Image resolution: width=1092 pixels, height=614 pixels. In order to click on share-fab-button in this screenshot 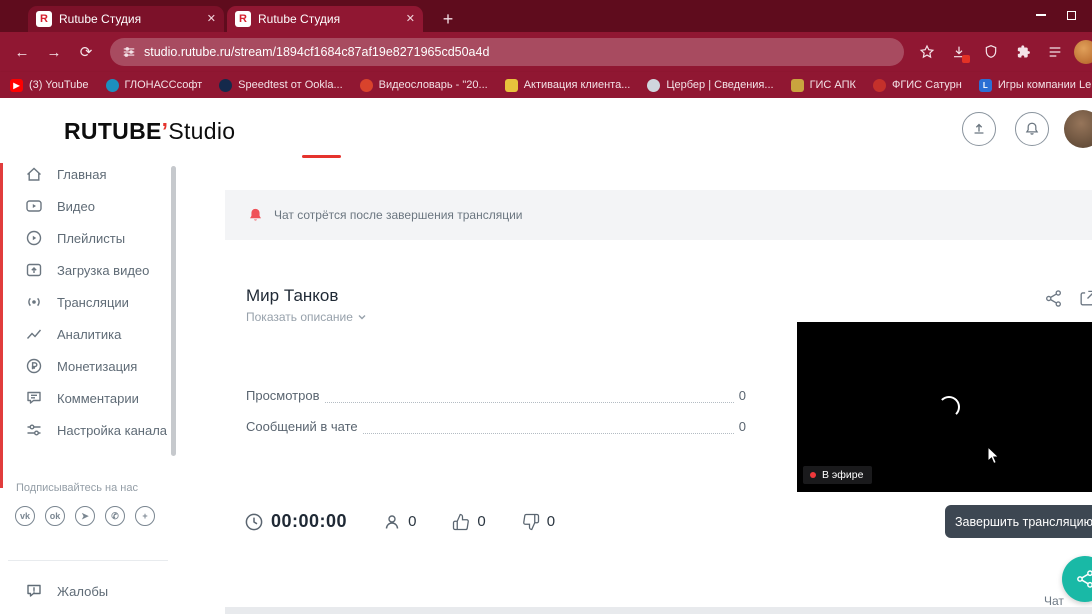, I will do `click(1077, 579)`.